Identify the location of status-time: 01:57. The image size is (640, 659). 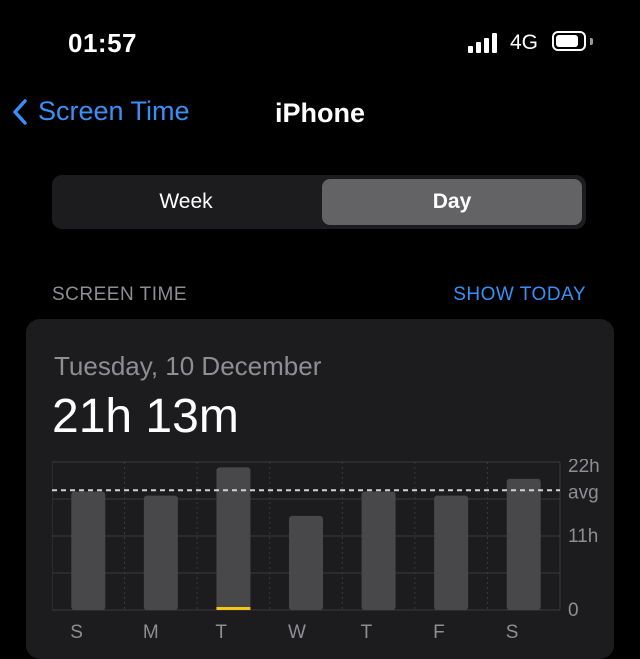
(102, 43).